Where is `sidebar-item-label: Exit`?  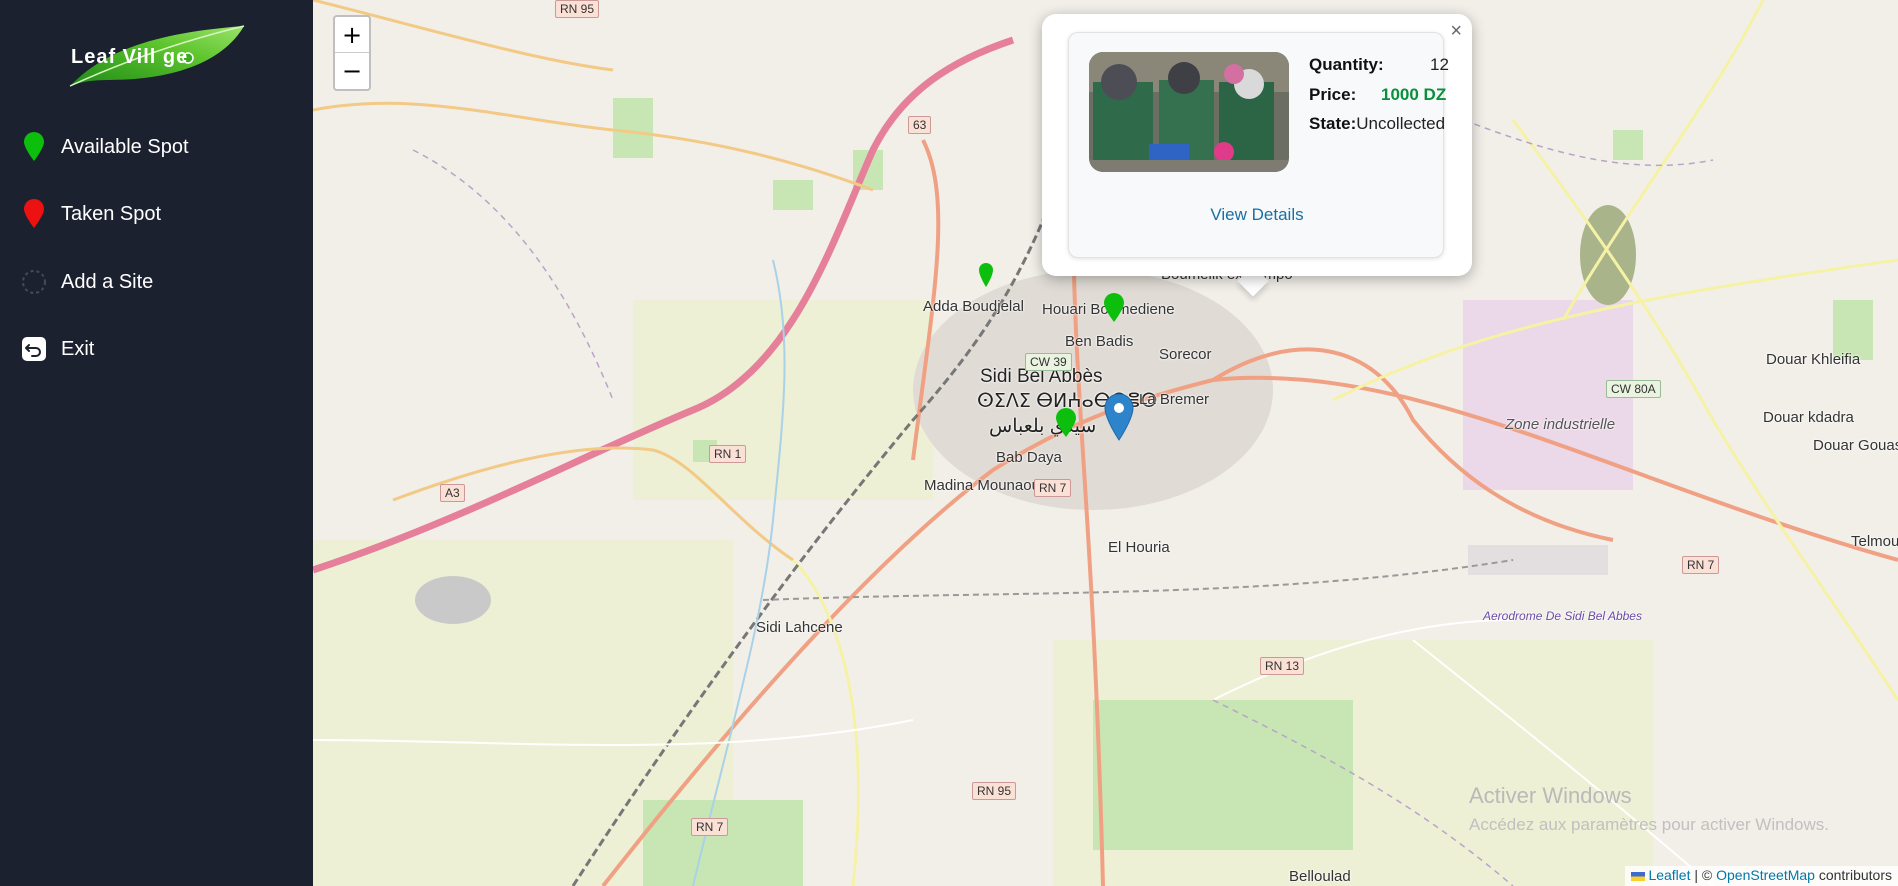
sidebar-item-label: Exit is located at coordinates (78, 348).